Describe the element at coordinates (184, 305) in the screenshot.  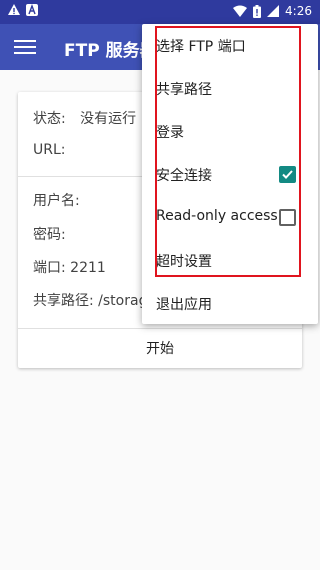
I see `menu-item-label: 退出应用` at that location.